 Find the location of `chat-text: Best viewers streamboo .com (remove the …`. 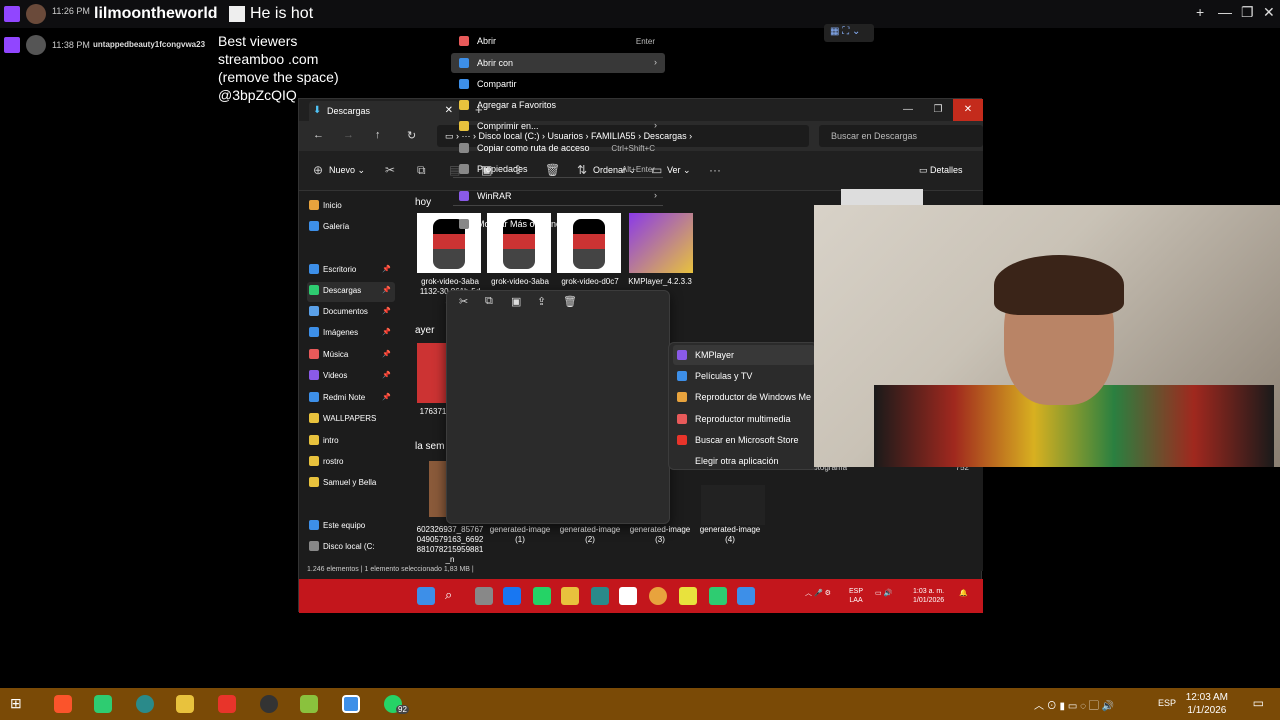

chat-text: Best viewers streamboo .com (remove the … is located at coordinates (278, 68).